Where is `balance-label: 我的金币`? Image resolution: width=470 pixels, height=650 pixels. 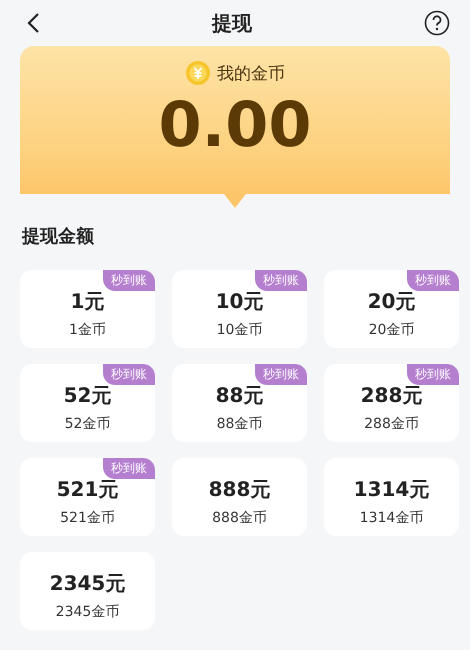 balance-label: 我的金币 is located at coordinates (251, 73).